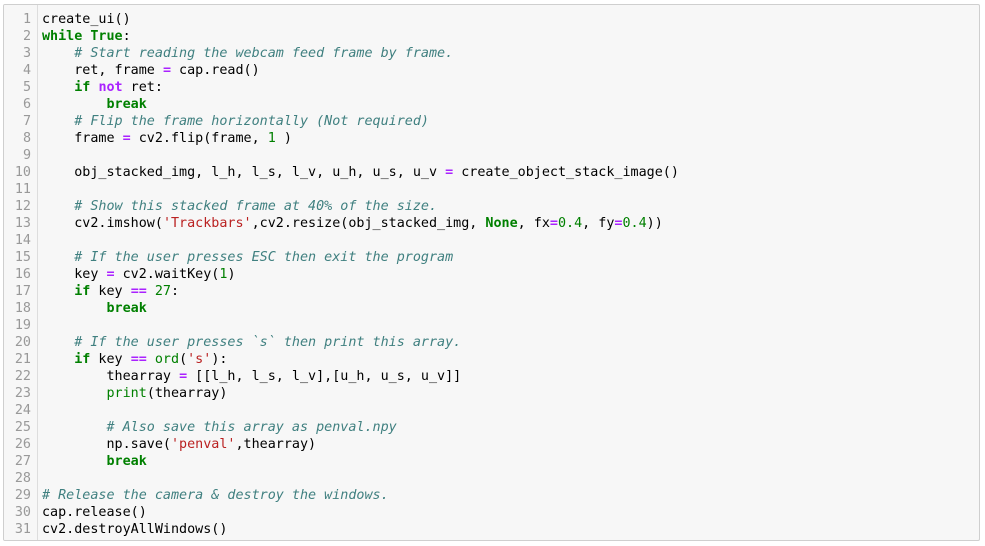  I want to click on code-token: 'penval', so click(203, 444).